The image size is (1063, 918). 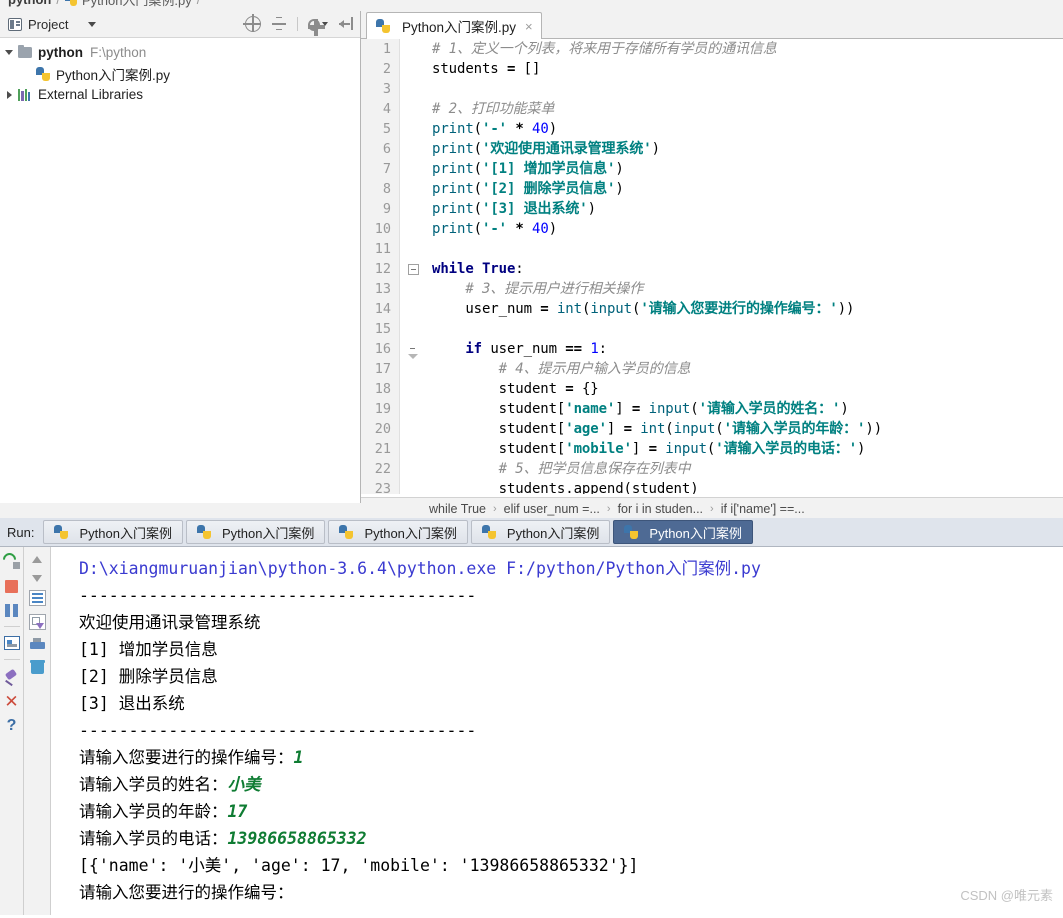 I want to click on pin-icon, so click(x=12, y=677).